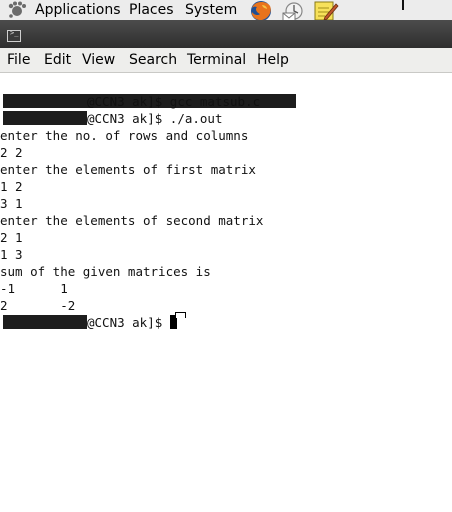  What do you see at coordinates (151, 10) in the screenshot?
I see `menu-places: Places` at bounding box center [151, 10].